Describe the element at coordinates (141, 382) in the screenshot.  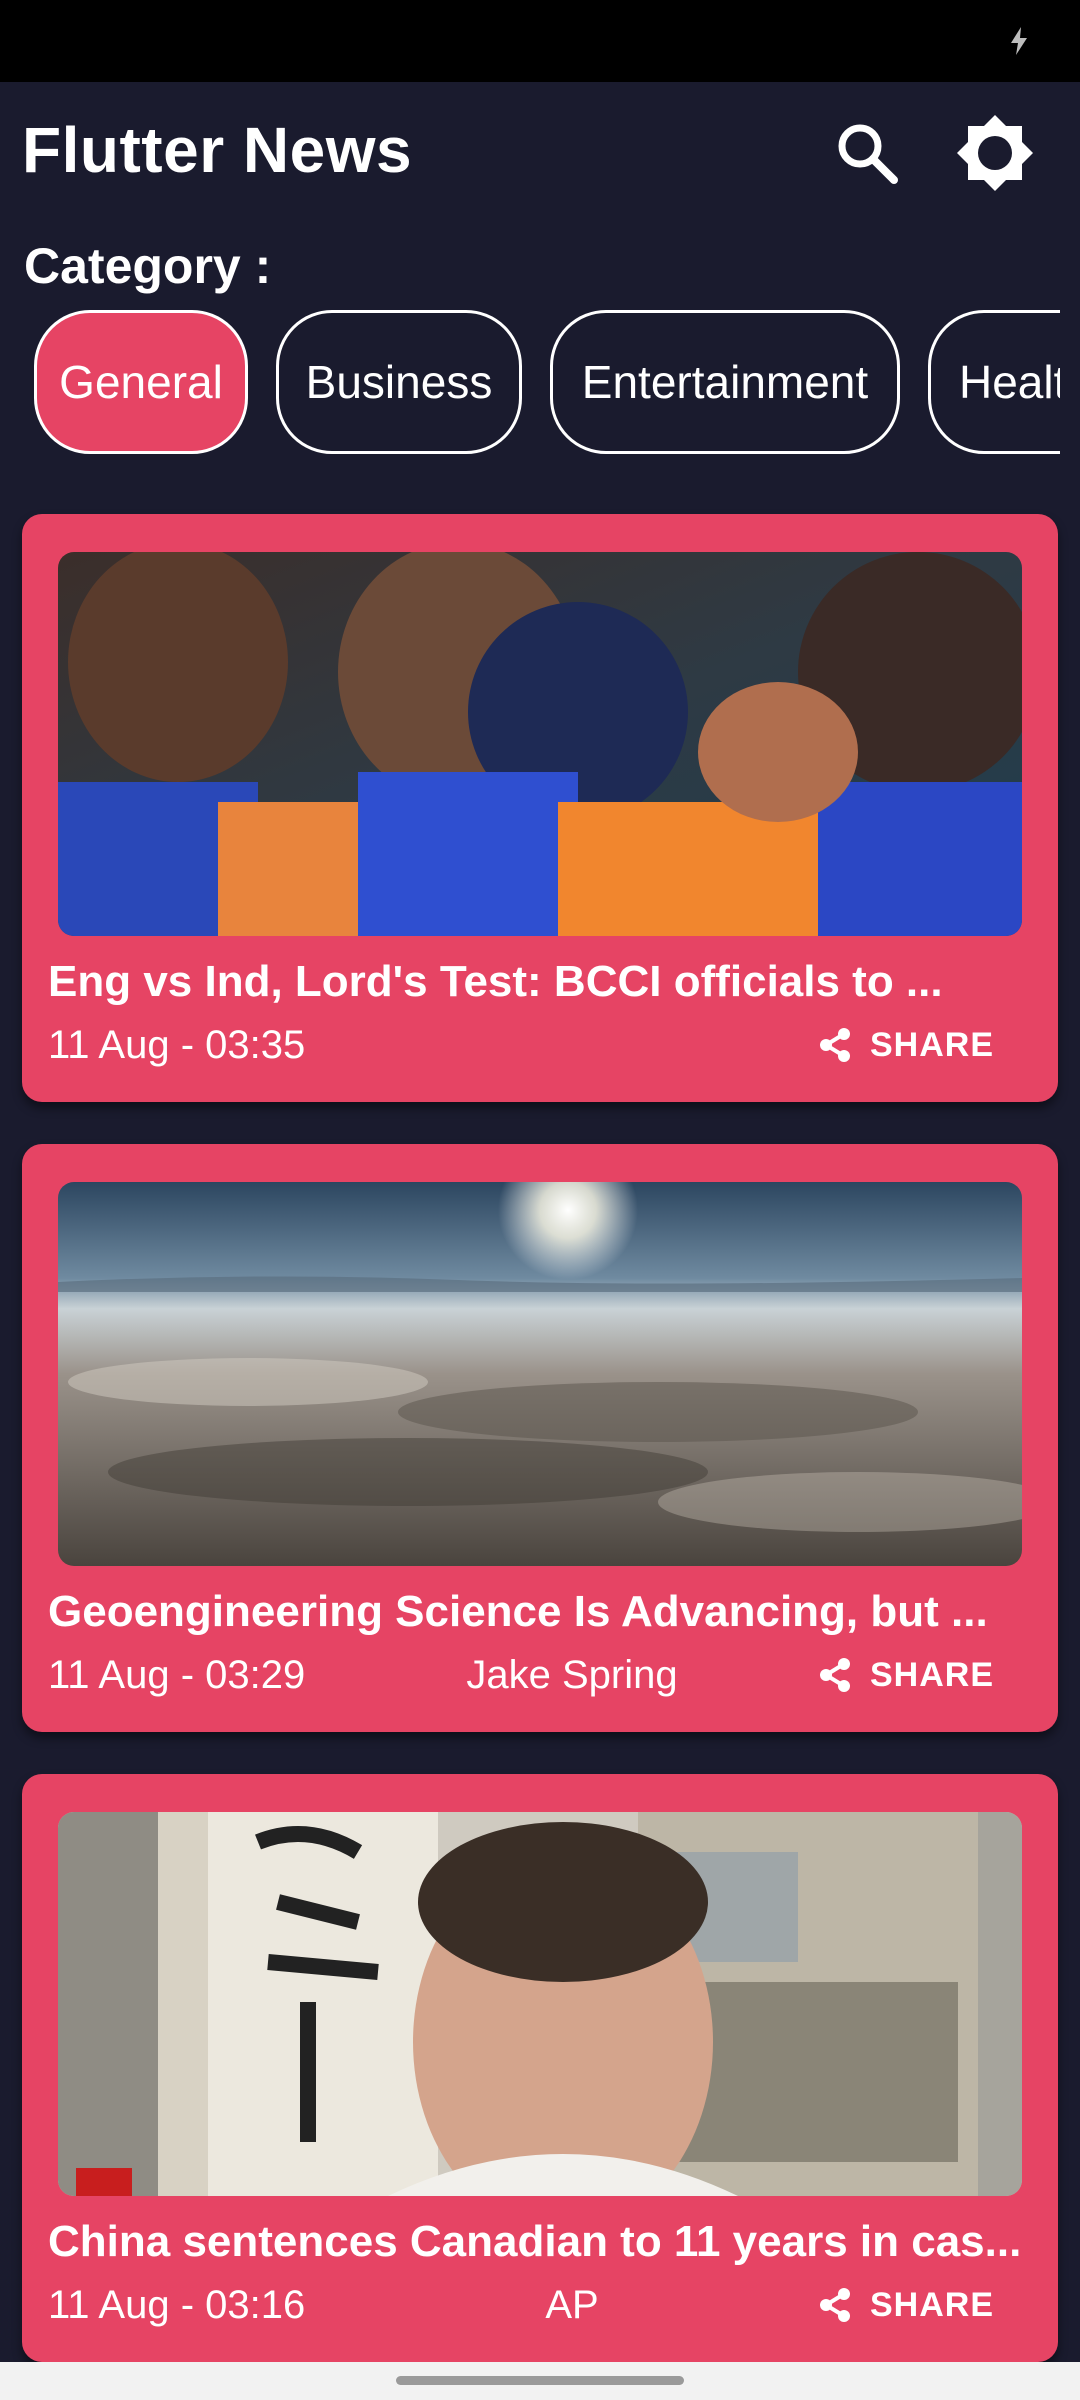
I see `chip-general: General` at that location.